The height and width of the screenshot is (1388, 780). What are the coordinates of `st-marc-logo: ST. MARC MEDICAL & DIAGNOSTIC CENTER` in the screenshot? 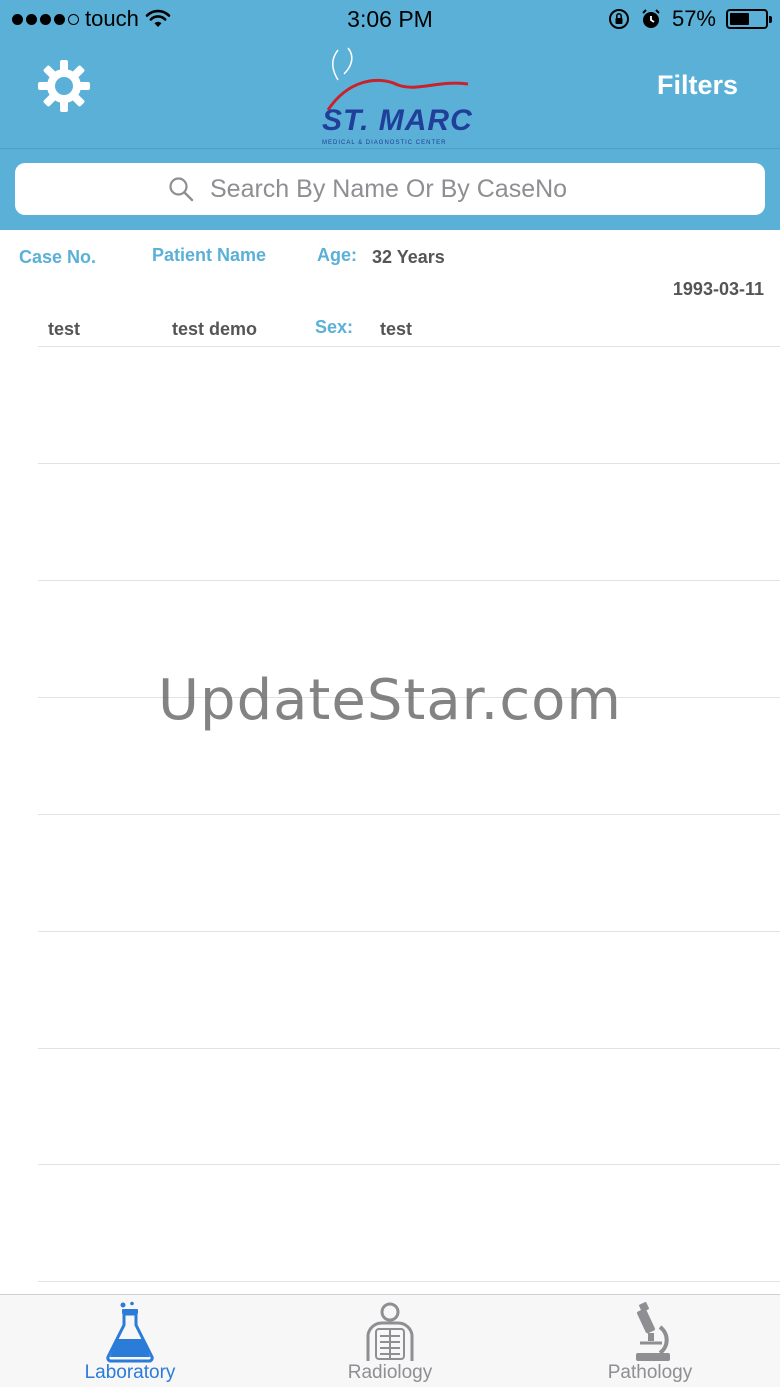 It's located at (393, 103).